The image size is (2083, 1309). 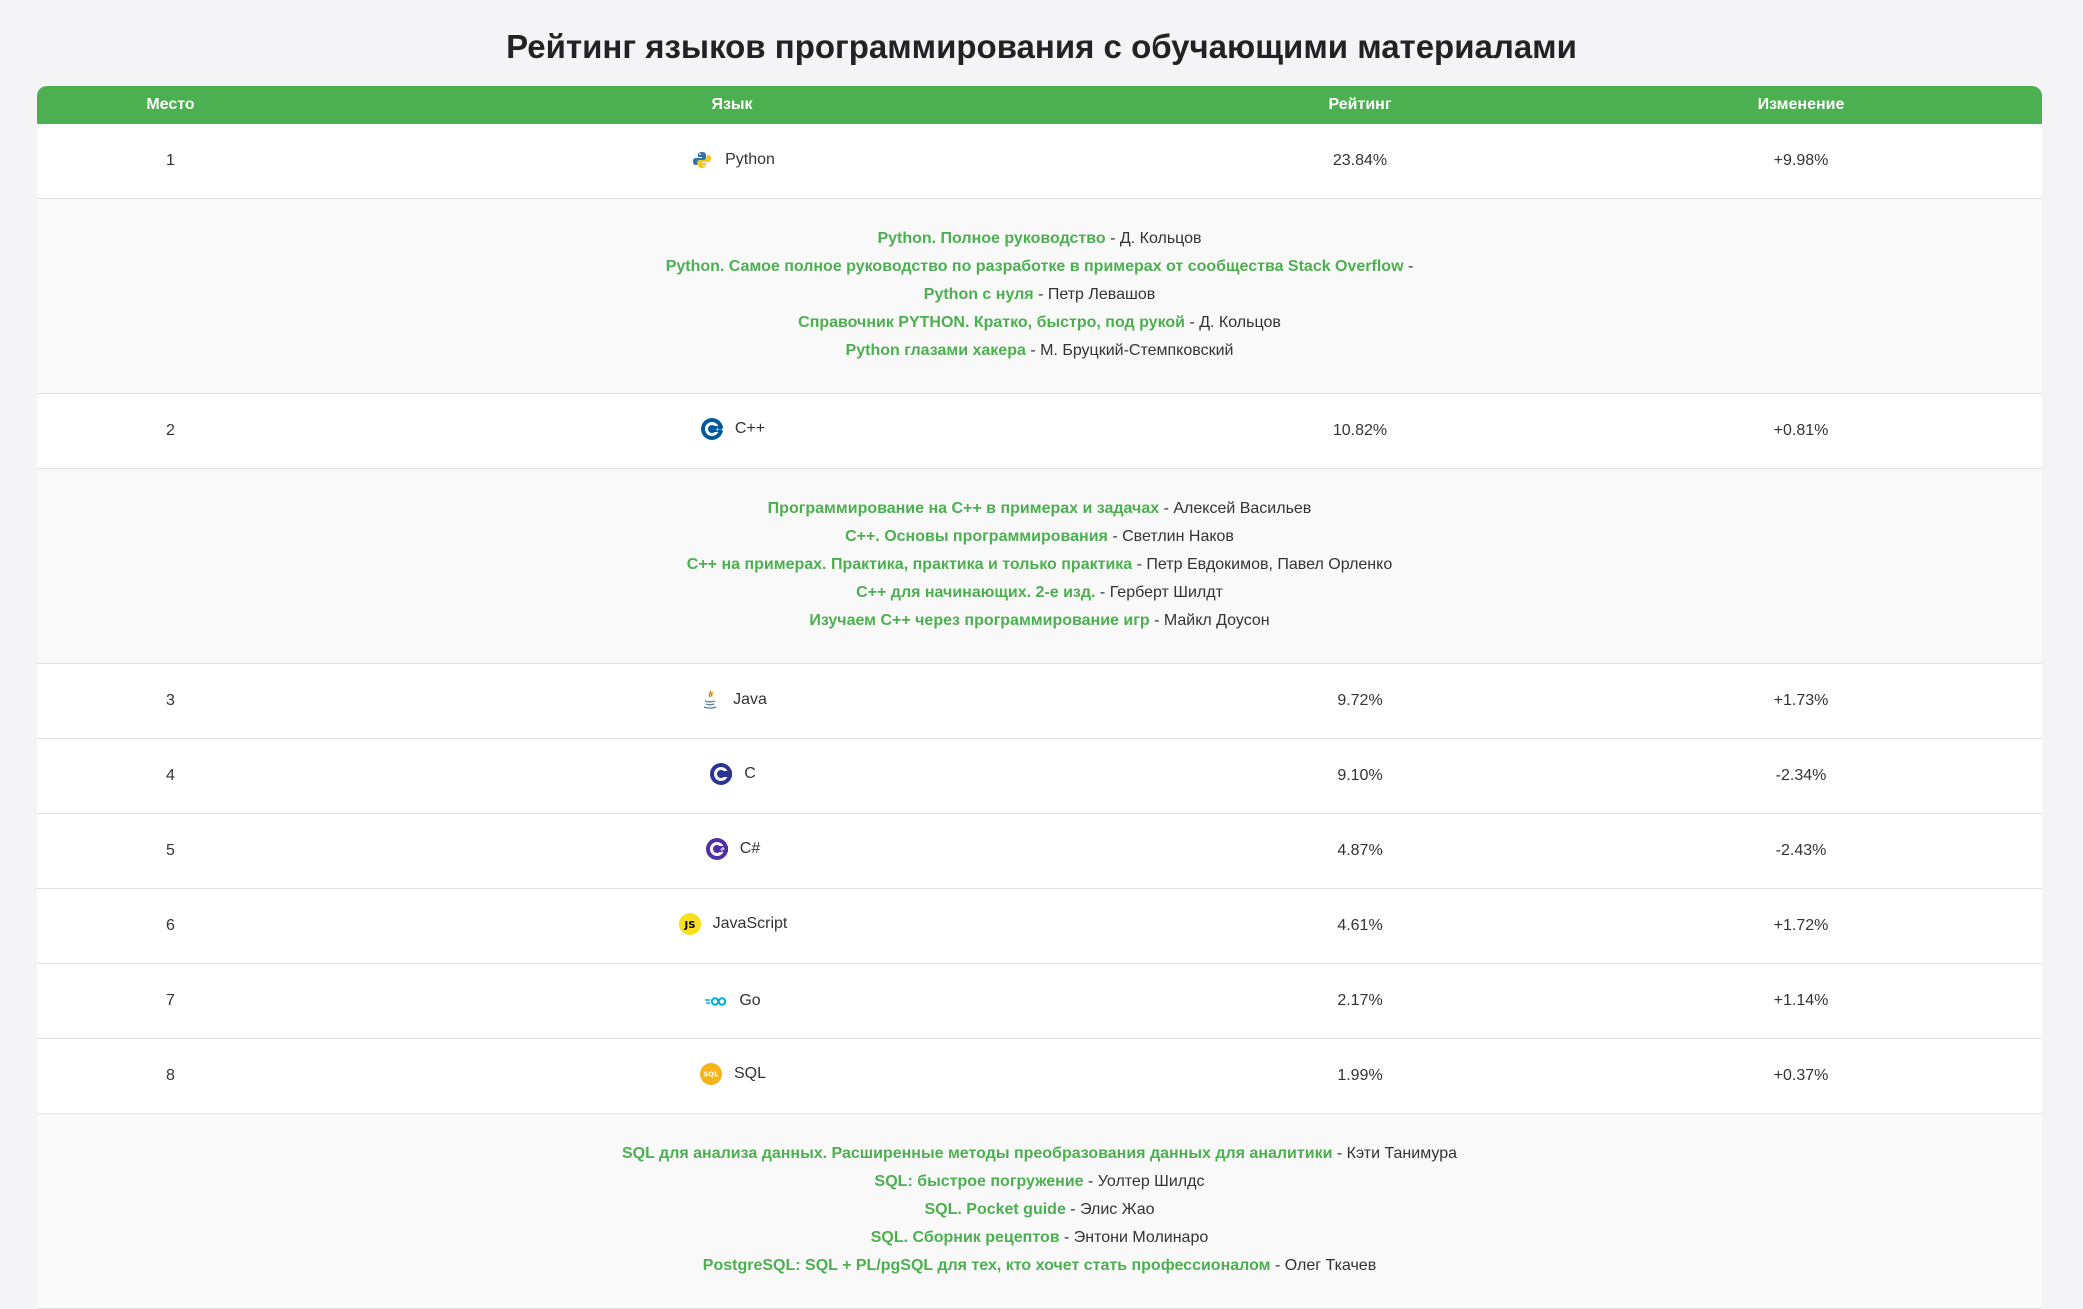 I want to click on language-name: C, so click(x=750, y=773).